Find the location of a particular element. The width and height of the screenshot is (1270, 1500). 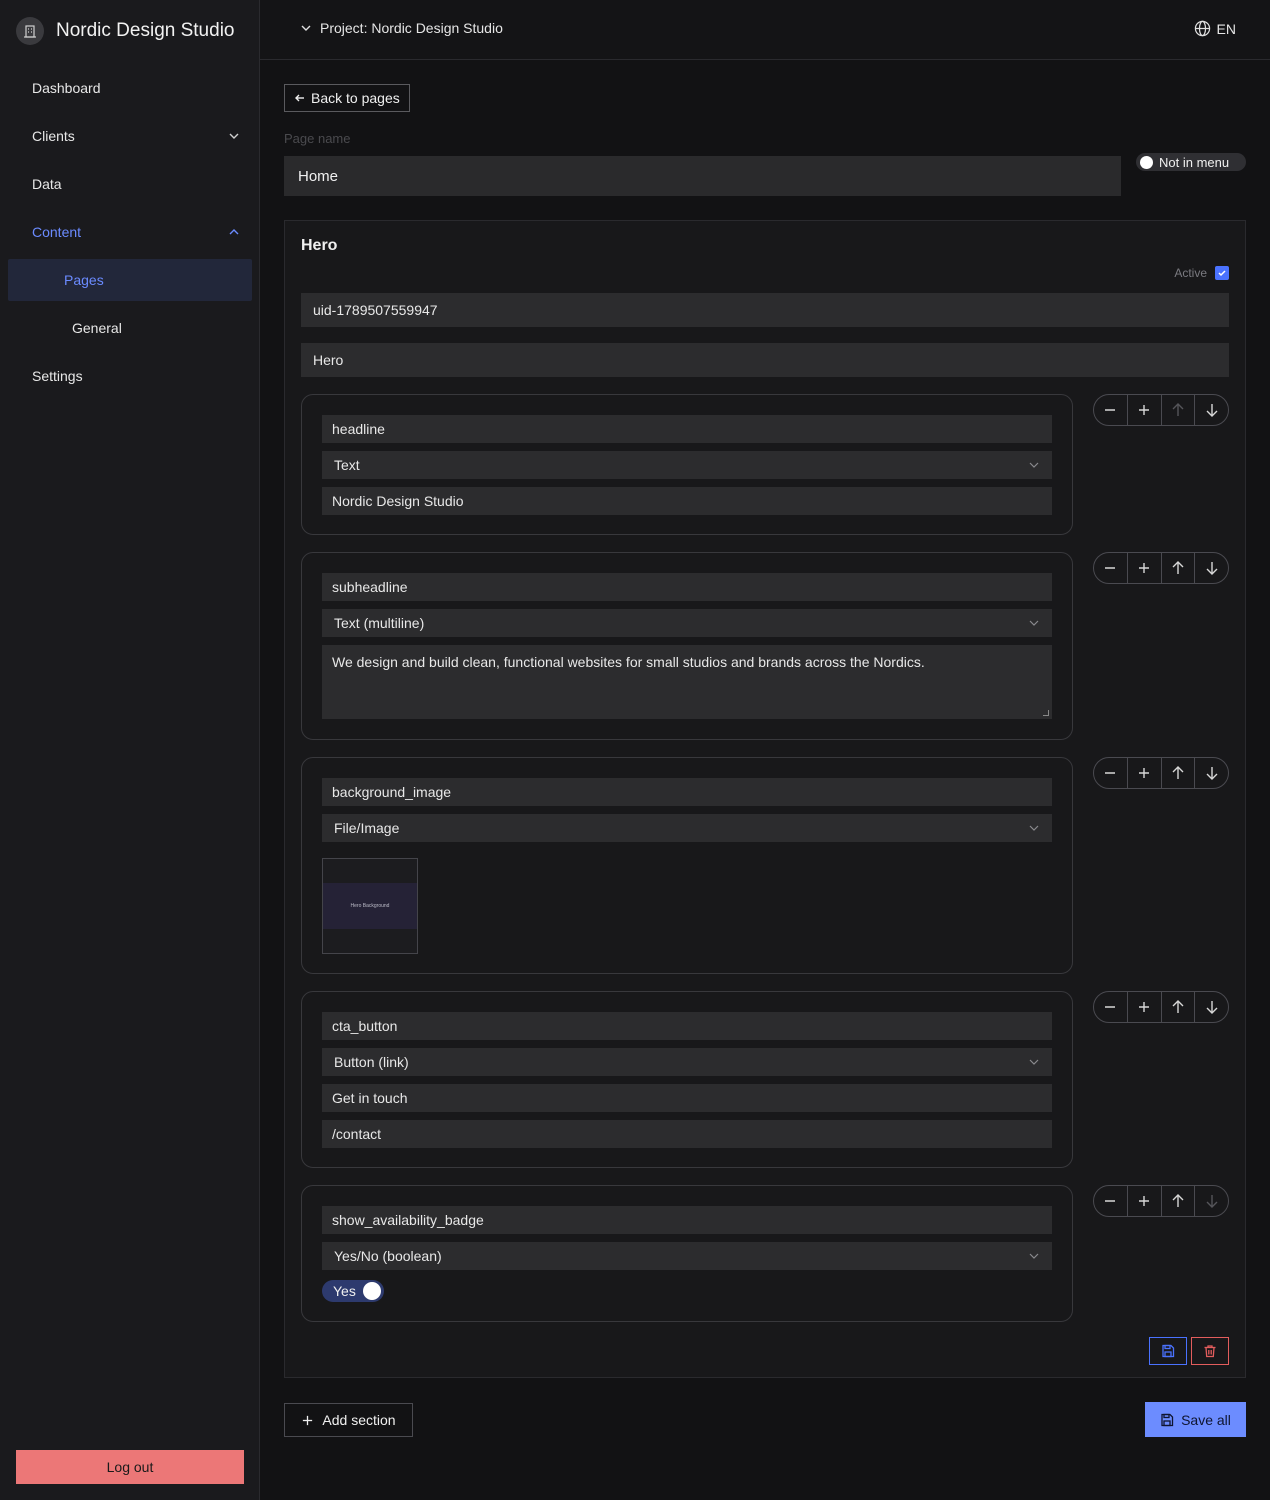

back-label: Back to pages is located at coordinates (355, 98).